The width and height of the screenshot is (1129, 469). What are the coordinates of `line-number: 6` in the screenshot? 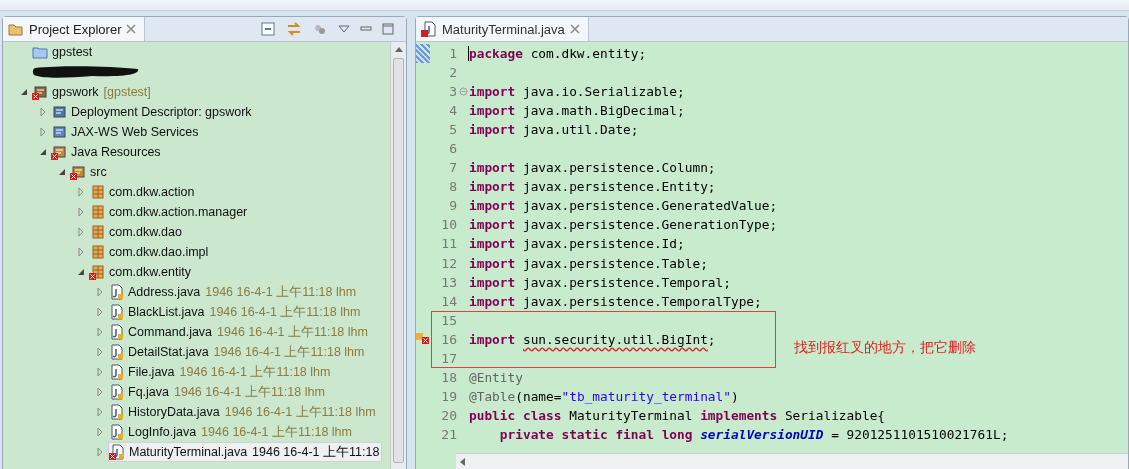 It's located at (452, 149).